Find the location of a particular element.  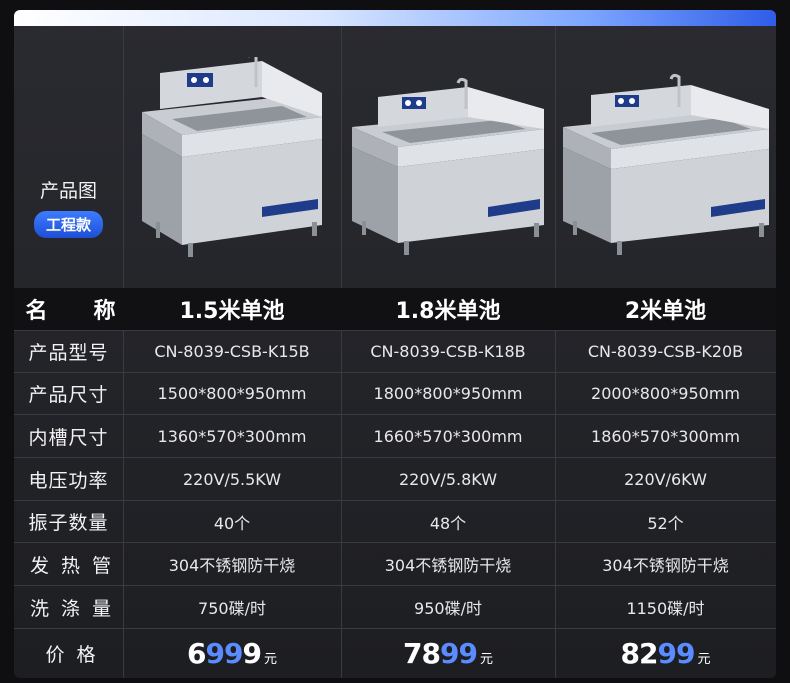

col2-power: 220V/5.8KW is located at coordinates (448, 479).